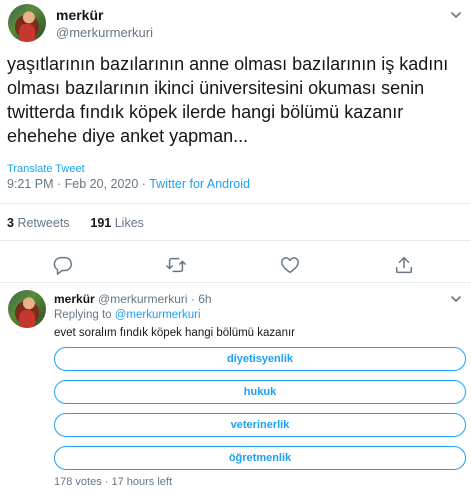 This screenshot has height=494, width=471. What do you see at coordinates (158, 315) in the screenshot?
I see `replying-to-mention: @merkurmerkuri` at bounding box center [158, 315].